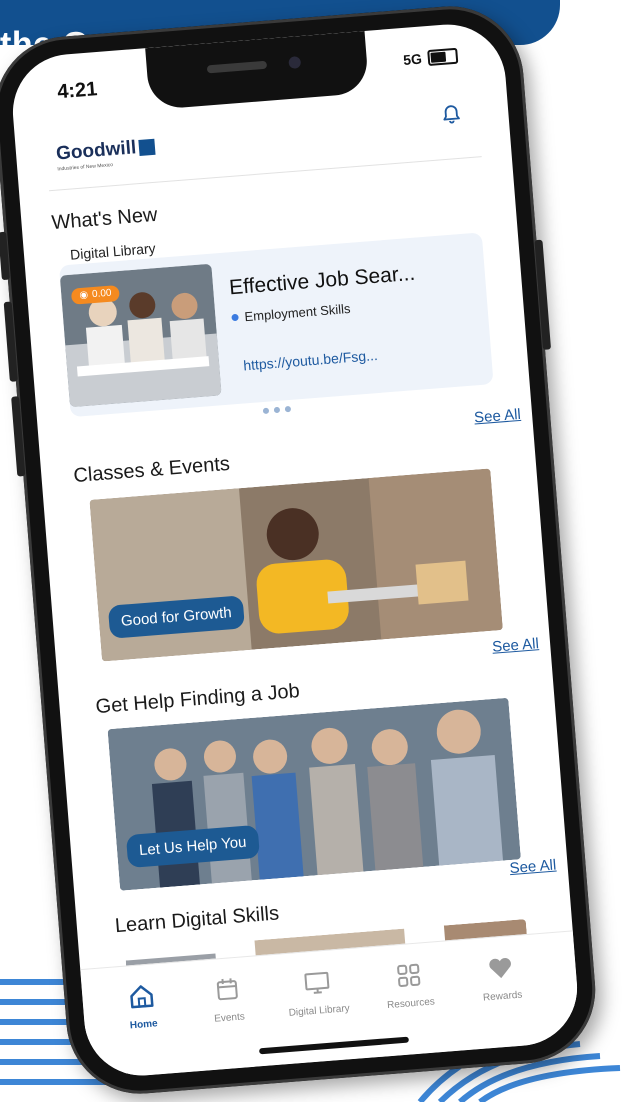 The width and height of the screenshot is (626, 1102). Describe the element at coordinates (101, 294) in the screenshot. I see `price-value: 0.00` at that location.